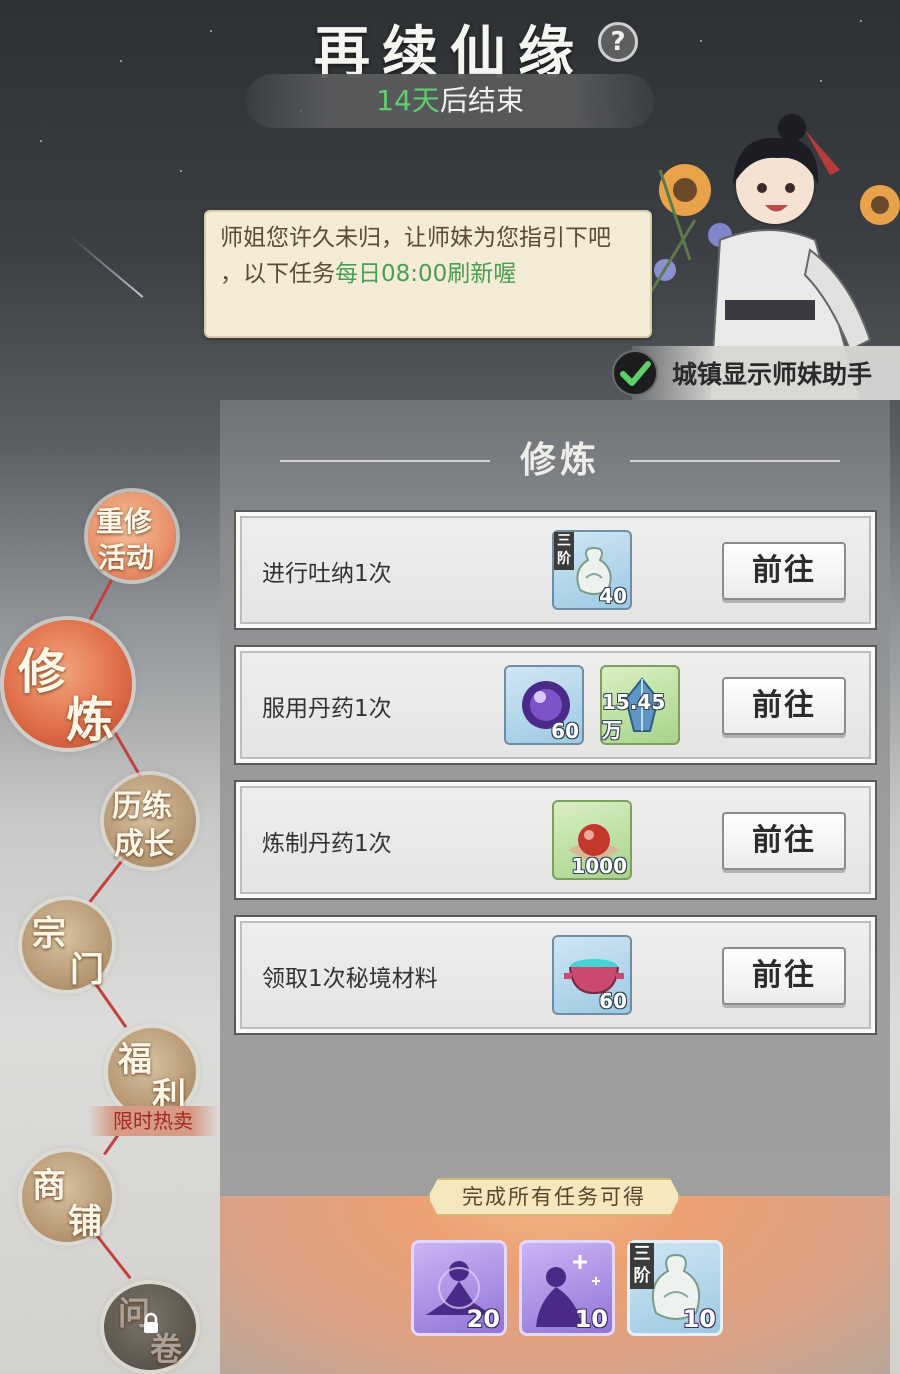 The width and height of the screenshot is (900, 1374). Describe the element at coordinates (408, 100) in the screenshot. I see `timer-days: 14天` at that location.